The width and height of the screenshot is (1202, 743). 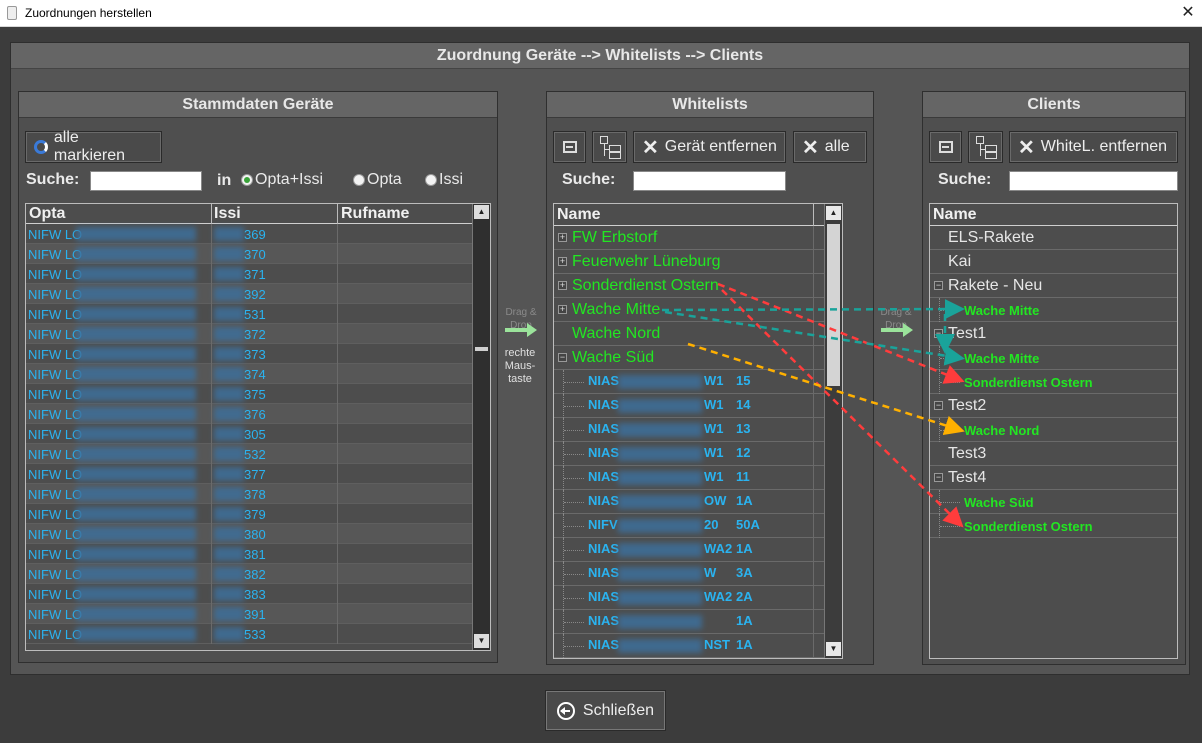 I want to click on devices-scrollbar: ▲ ▼, so click(x=481, y=427).